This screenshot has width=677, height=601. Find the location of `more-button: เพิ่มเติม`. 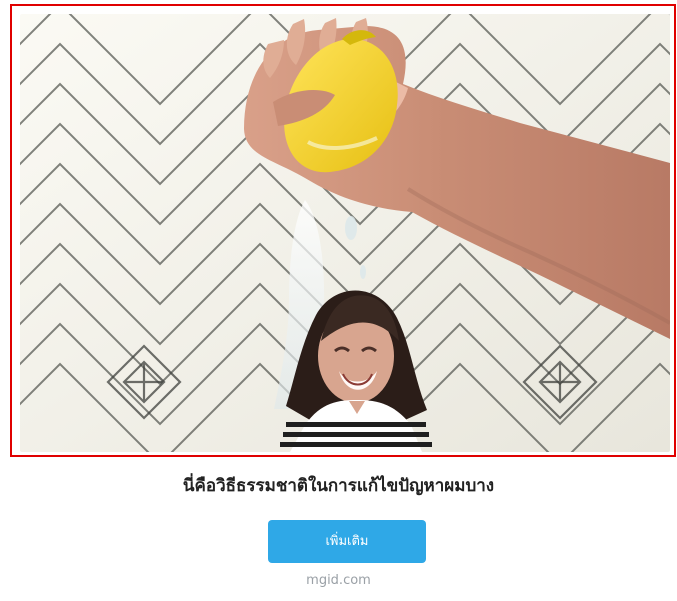

more-button: เพิ่มเติม is located at coordinates (347, 541).